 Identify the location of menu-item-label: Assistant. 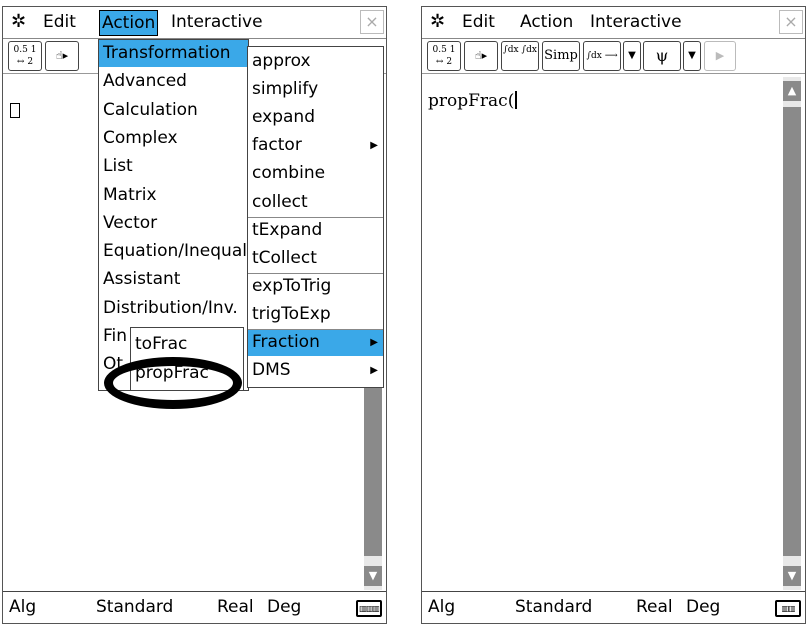
(142, 279).